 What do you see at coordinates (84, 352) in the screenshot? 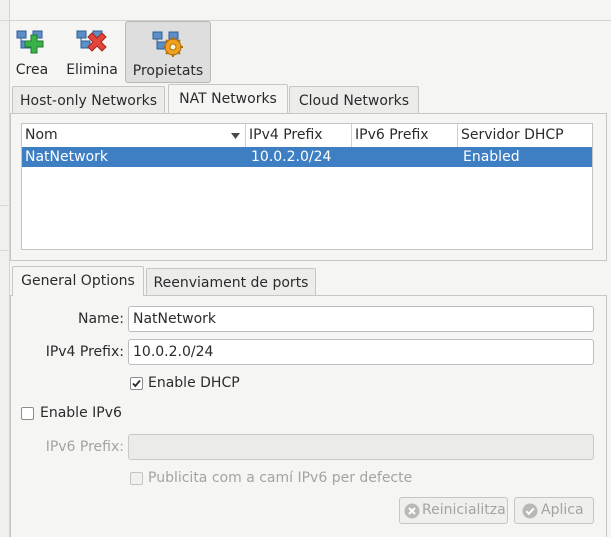
I see `ipv4-prefix-label: IPv4 Prefix:` at bounding box center [84, 352].